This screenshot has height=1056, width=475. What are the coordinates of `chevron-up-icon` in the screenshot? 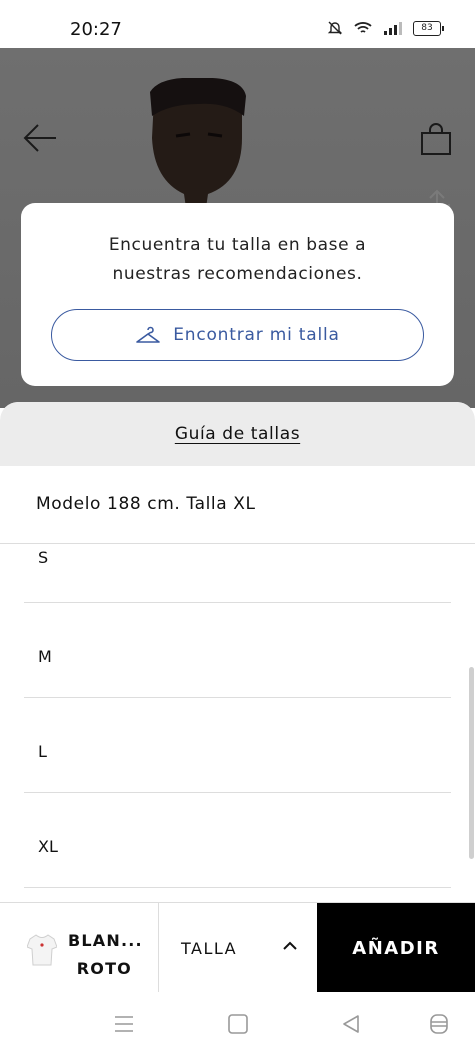 It's located at (290, 945).